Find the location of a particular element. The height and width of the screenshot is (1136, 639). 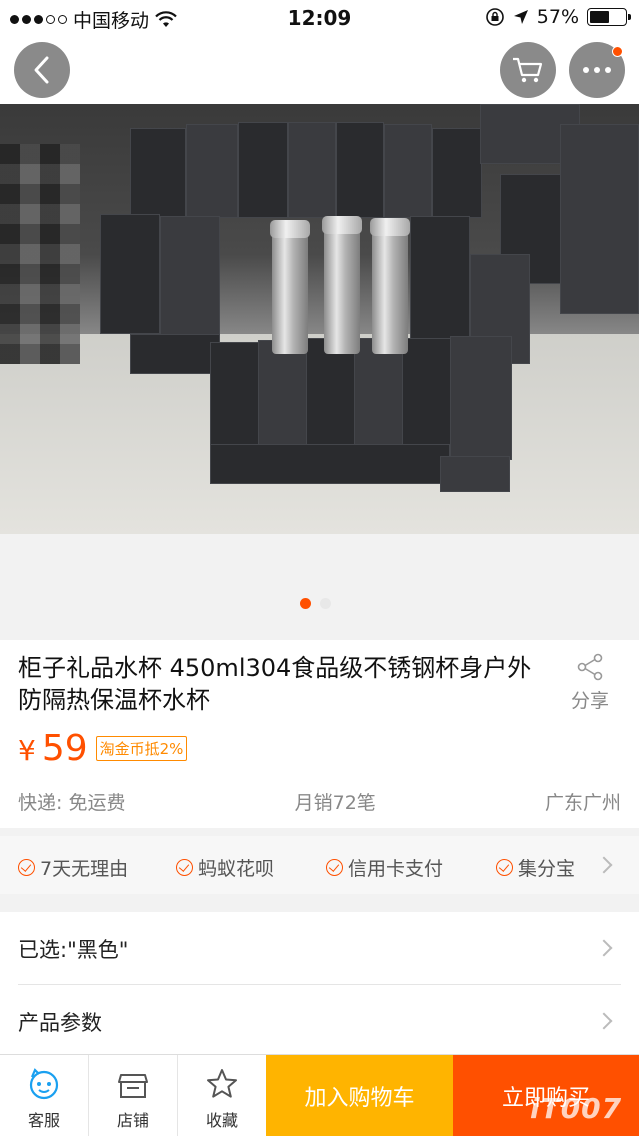

location-arrow-icon is located at coordinates (520, 17).